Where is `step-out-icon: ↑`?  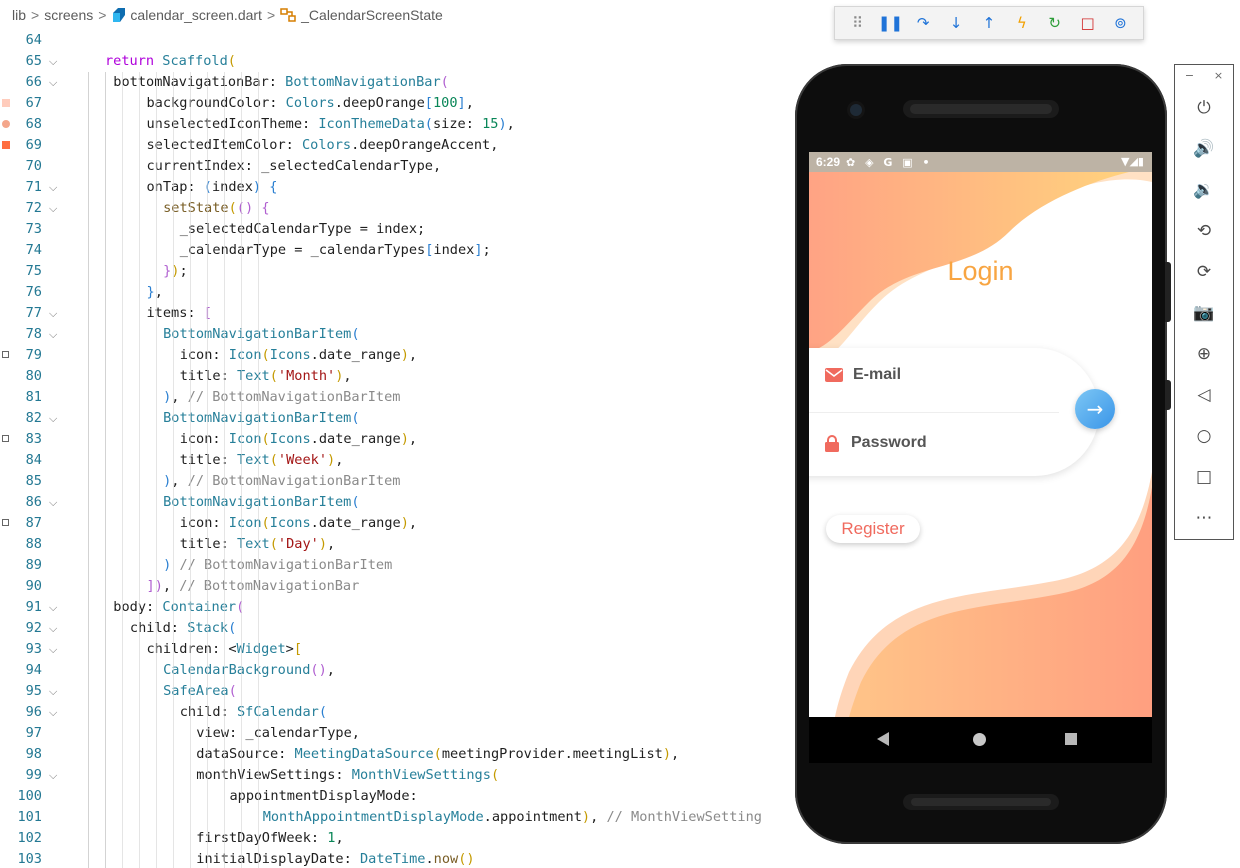
step-out-icon: ↑ is located at coordinates (989, 23).